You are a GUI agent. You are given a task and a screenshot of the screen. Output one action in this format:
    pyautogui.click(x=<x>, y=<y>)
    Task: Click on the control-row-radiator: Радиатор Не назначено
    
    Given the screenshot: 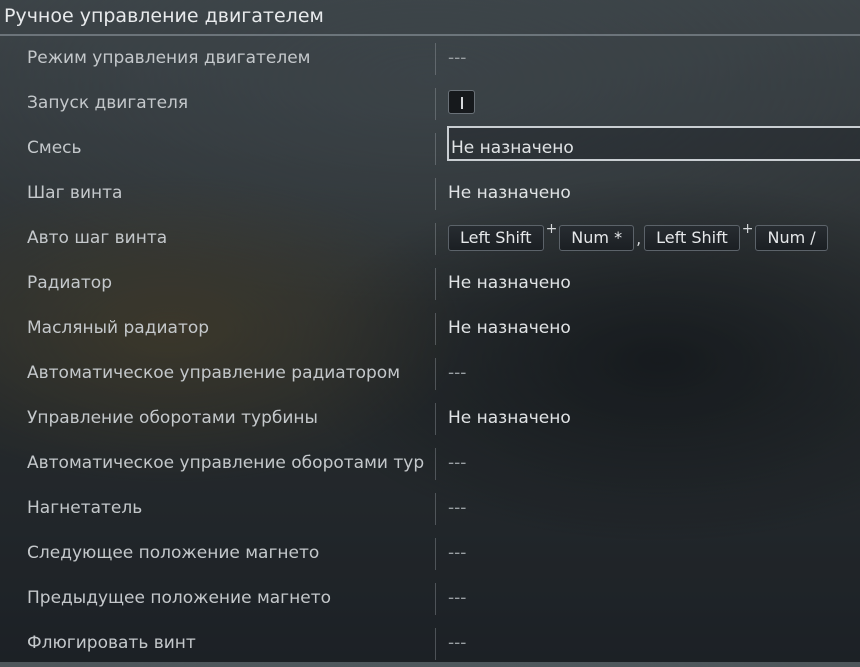 What is the action you would take?
    pyautogui.click(x=430, y=284)
    